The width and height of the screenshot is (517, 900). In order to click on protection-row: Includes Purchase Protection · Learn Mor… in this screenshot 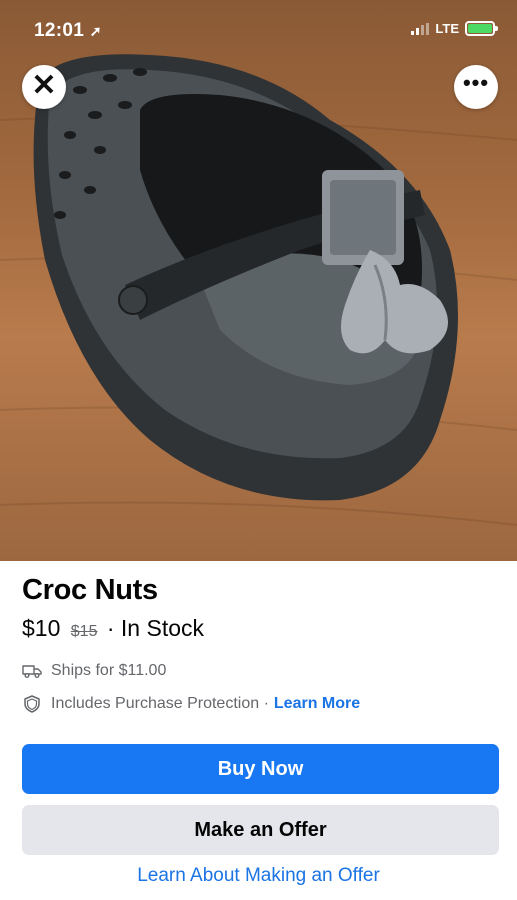, I will do `click(191, 704)`.